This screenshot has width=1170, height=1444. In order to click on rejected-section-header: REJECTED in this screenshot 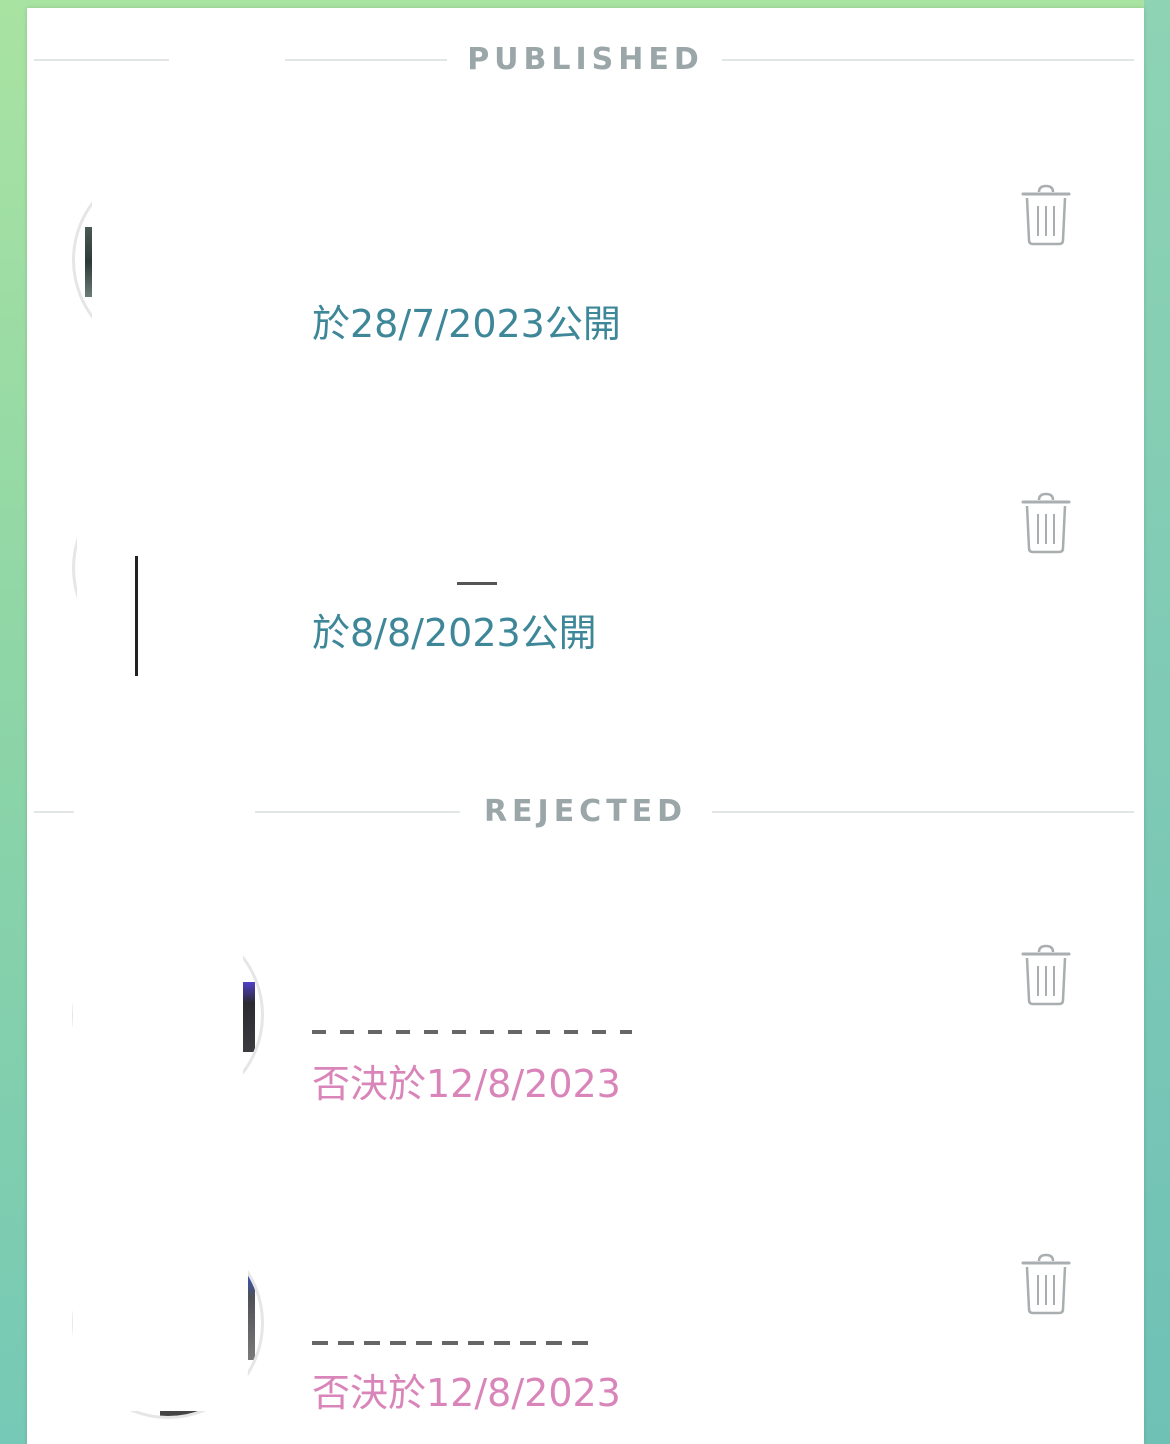, I will do `click(585, 812)`.